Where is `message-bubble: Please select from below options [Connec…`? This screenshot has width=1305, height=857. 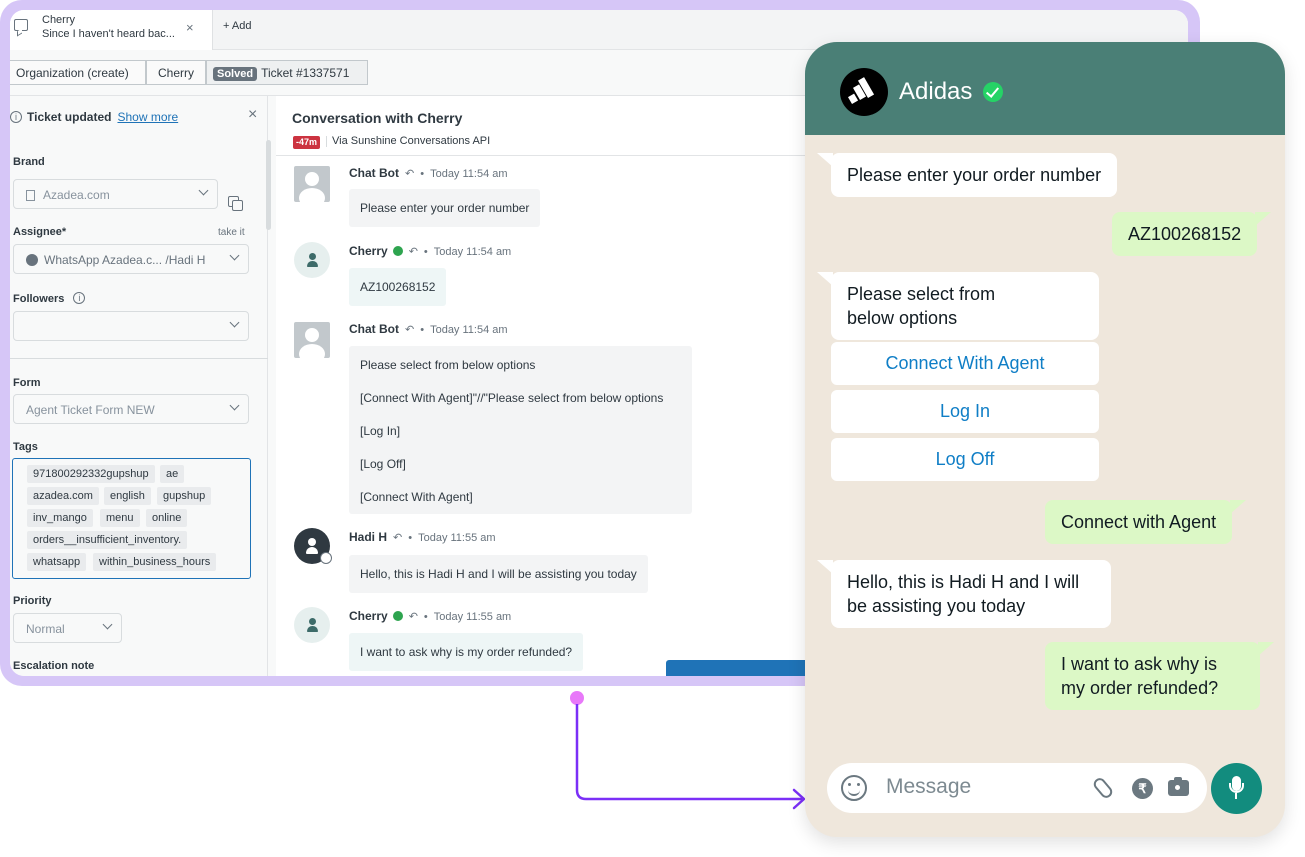
message-bubble: Please select from below options [Connec… is located at coordinates (520, 430).